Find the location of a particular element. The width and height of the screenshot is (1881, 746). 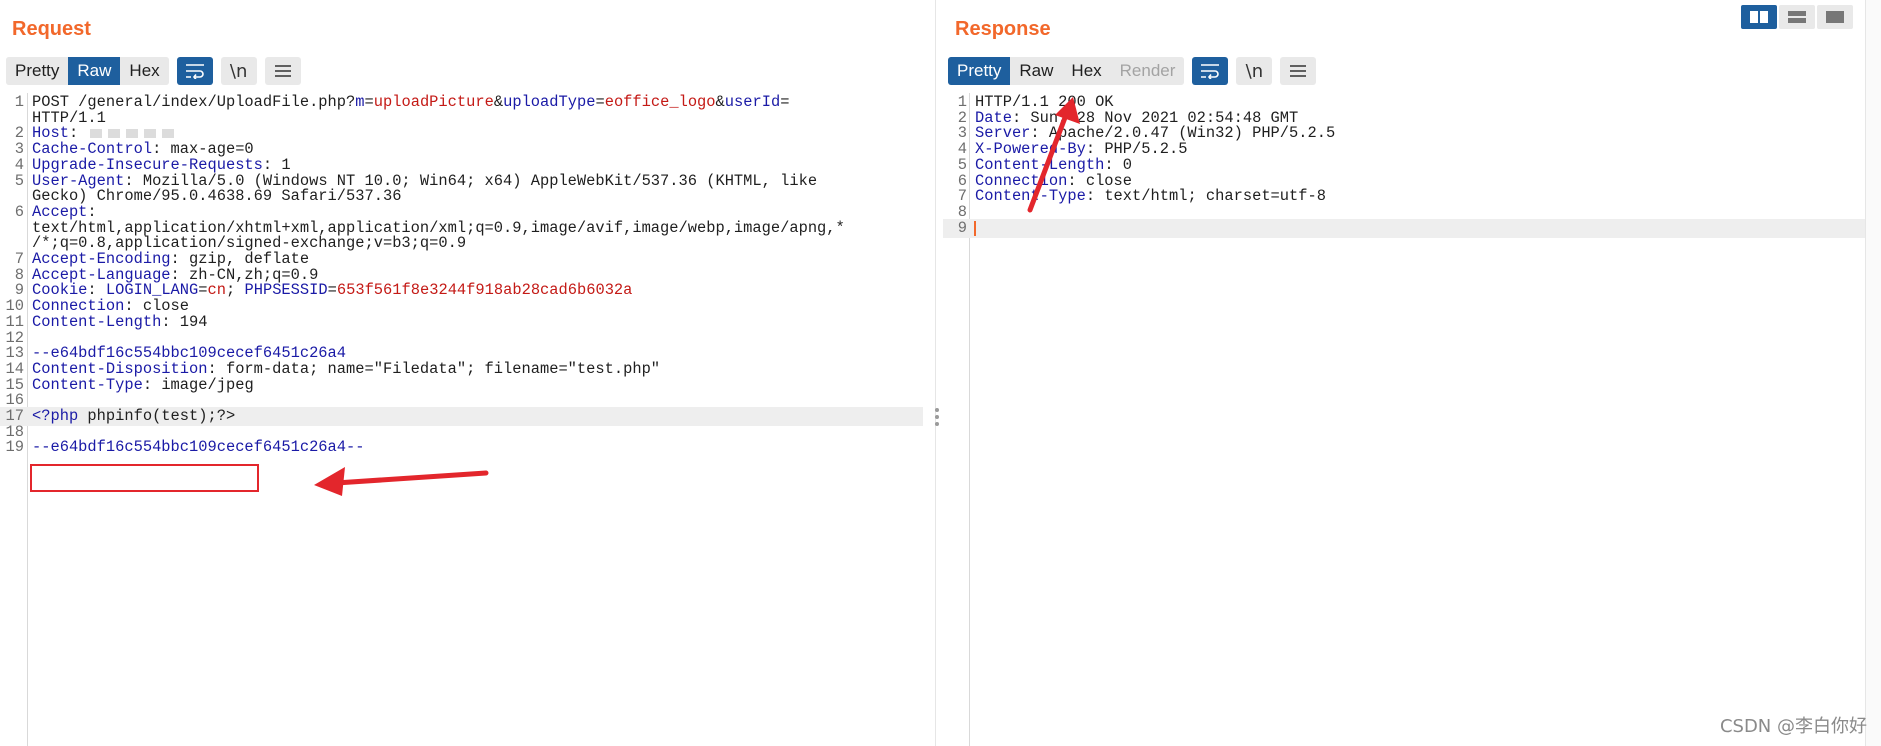

horizontal-layout-button is located at coordinates (1797, 17).